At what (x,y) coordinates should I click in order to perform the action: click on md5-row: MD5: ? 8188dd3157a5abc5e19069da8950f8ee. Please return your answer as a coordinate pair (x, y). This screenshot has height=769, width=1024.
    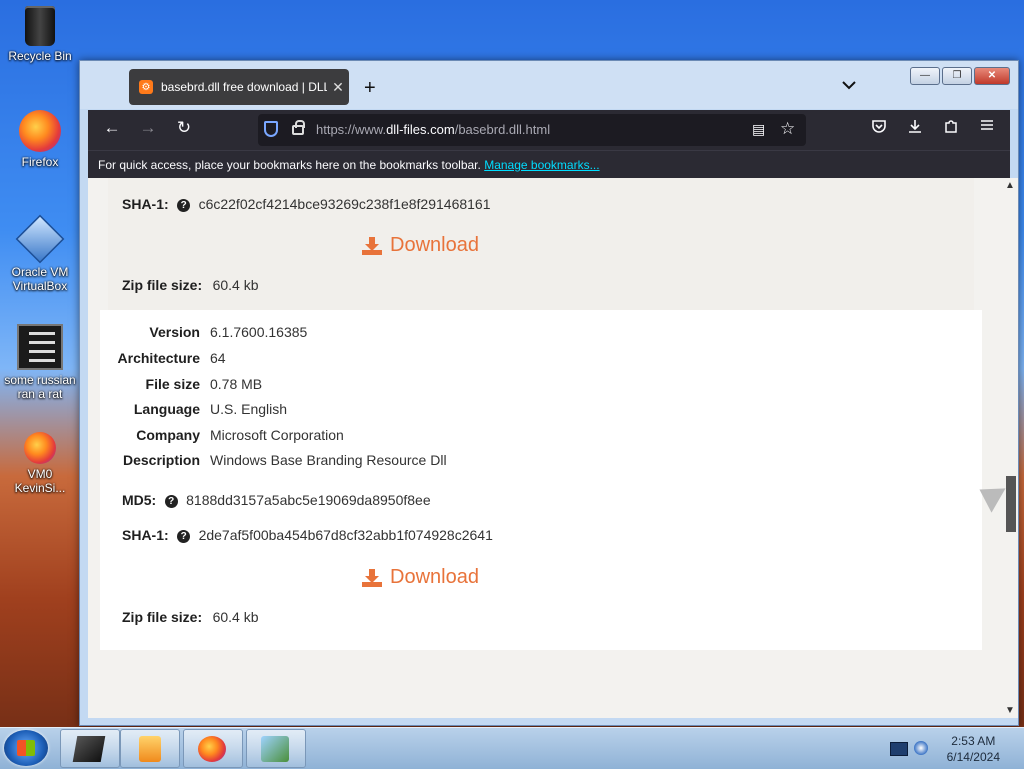
    Looking at the image, I should click on (276, 501).